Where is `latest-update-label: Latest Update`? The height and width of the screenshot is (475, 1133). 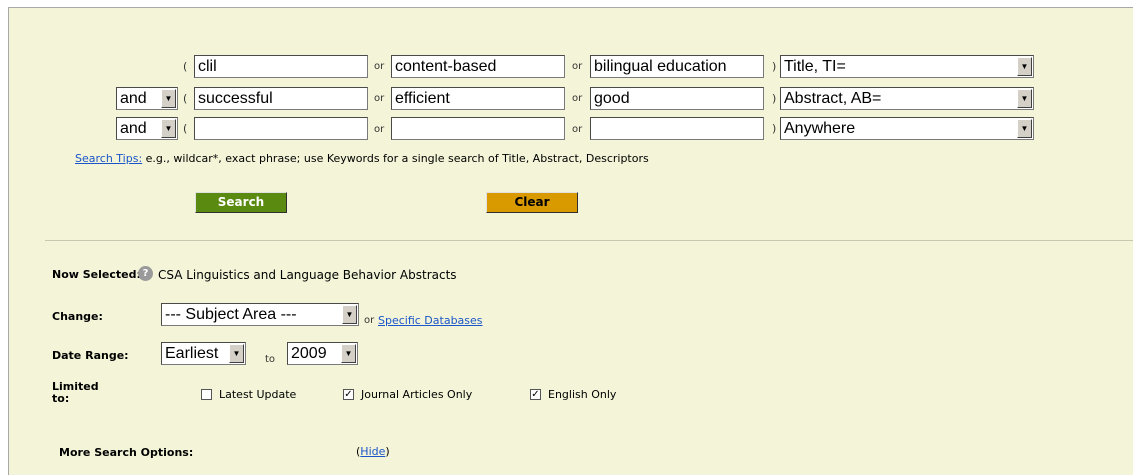 latest-update-label: Latest Update is located at coordinates (258, 394).